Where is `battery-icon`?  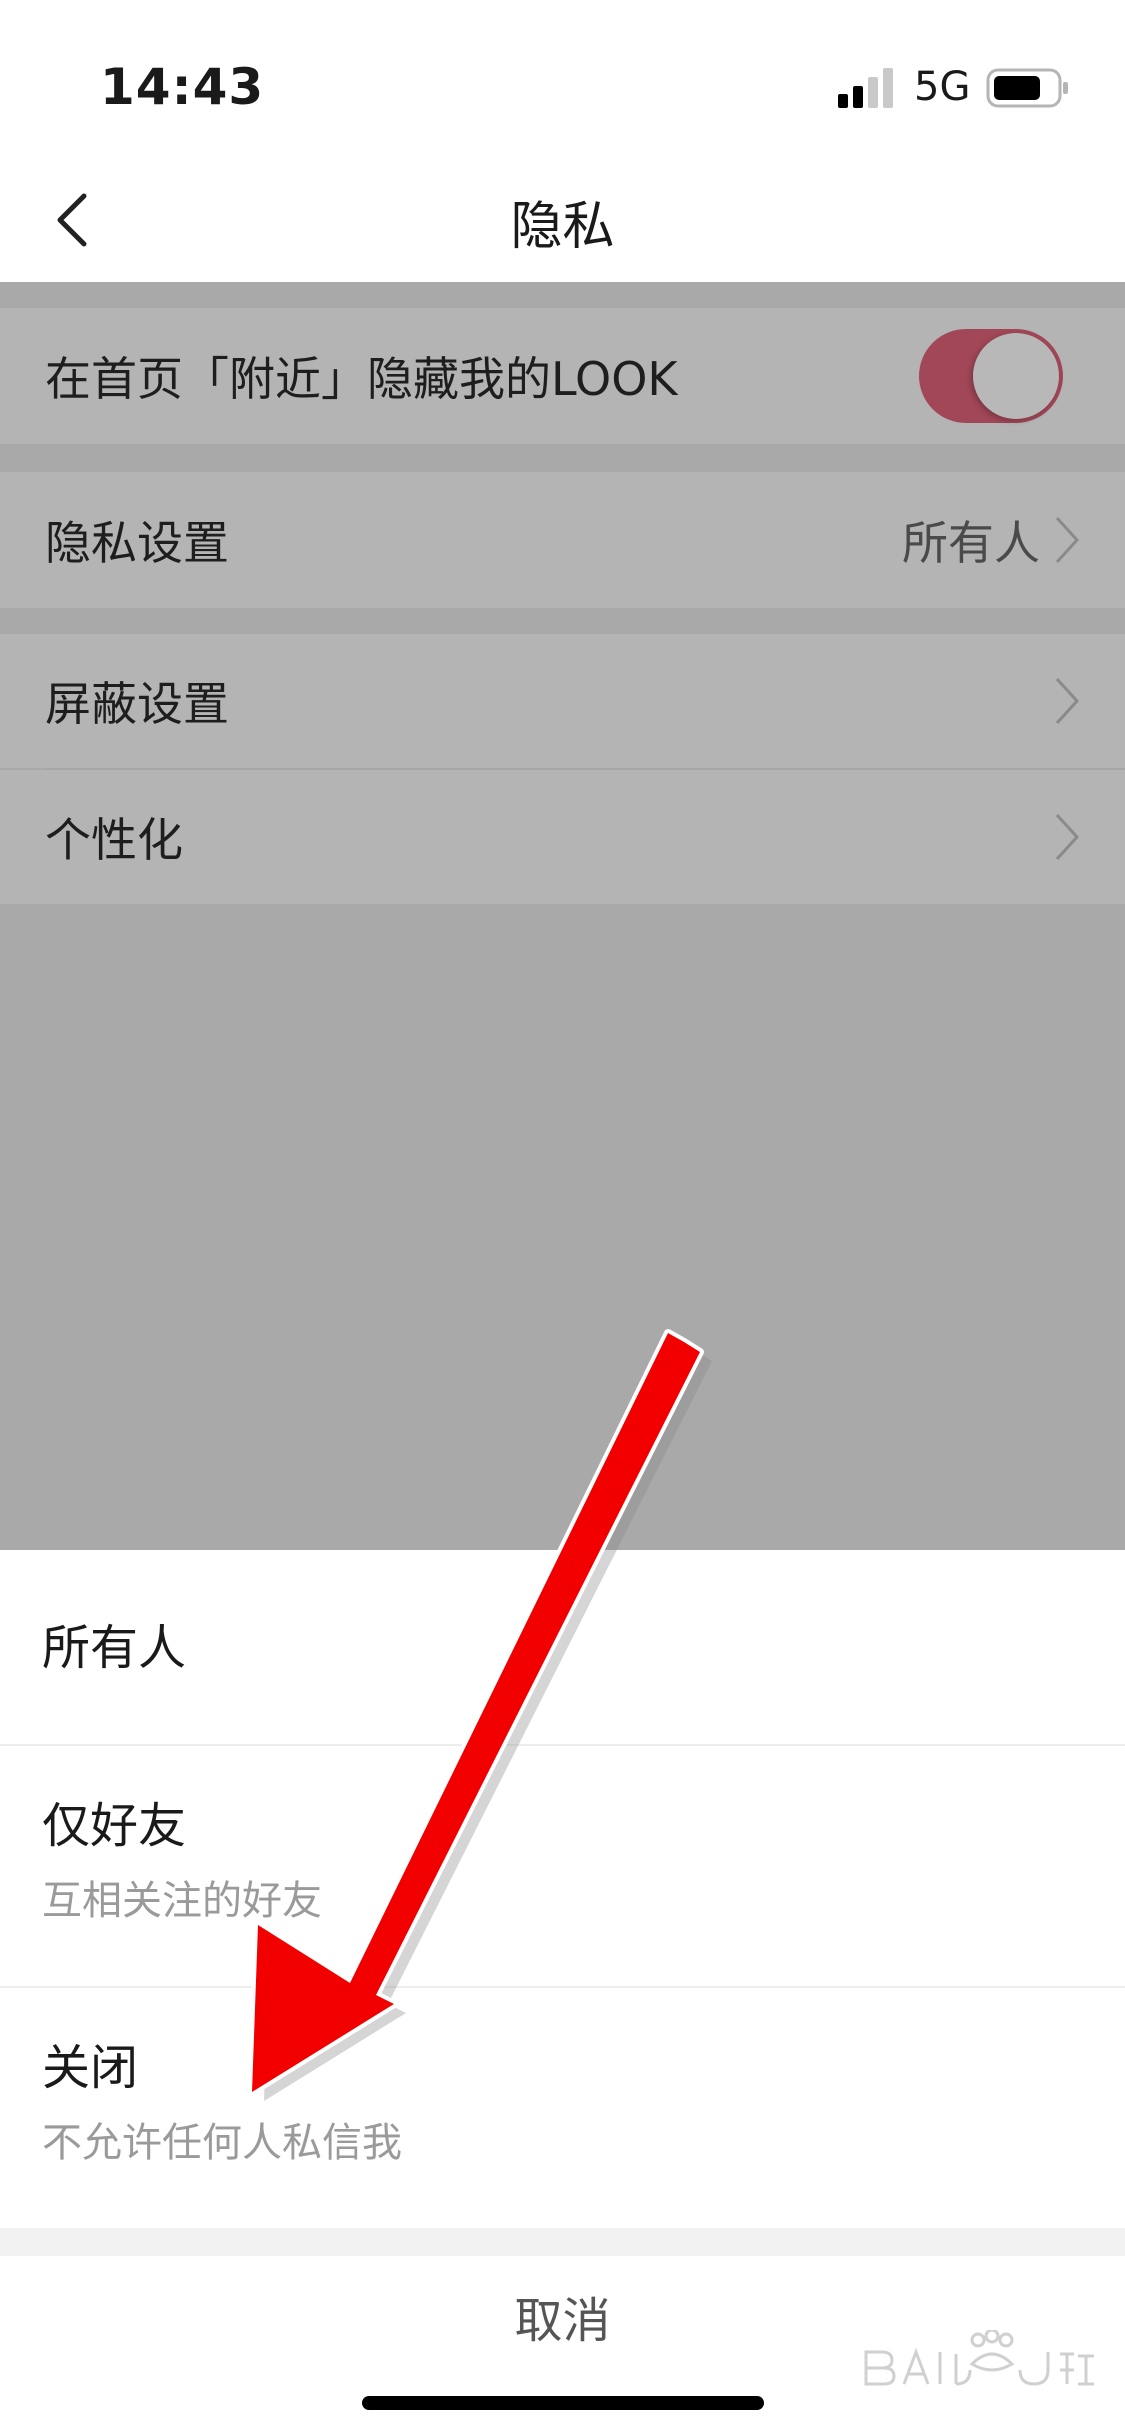
battery-icon is located at coordinates (1027, 88).